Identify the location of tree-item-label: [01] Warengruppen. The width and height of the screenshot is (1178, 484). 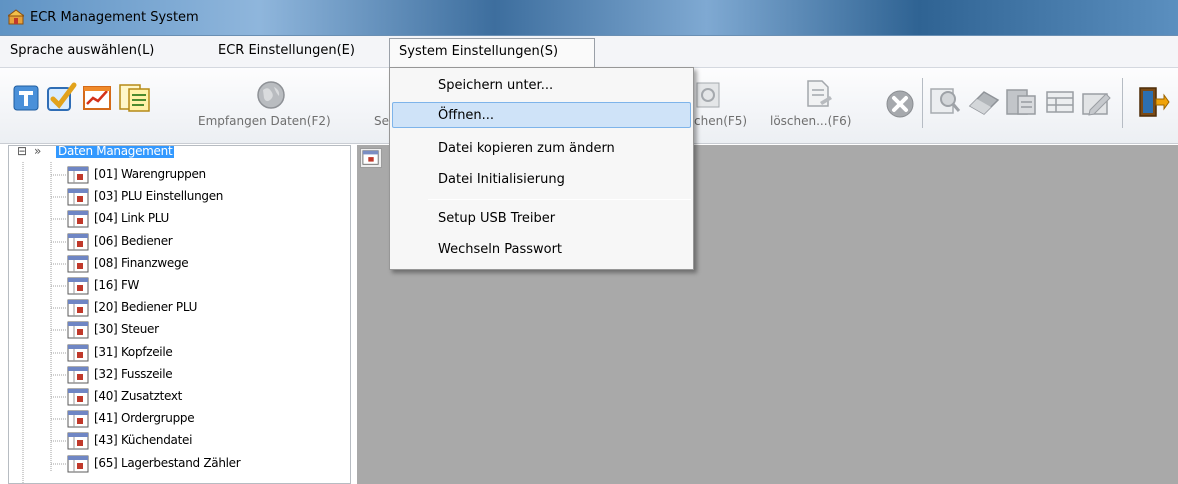
(150, 174).